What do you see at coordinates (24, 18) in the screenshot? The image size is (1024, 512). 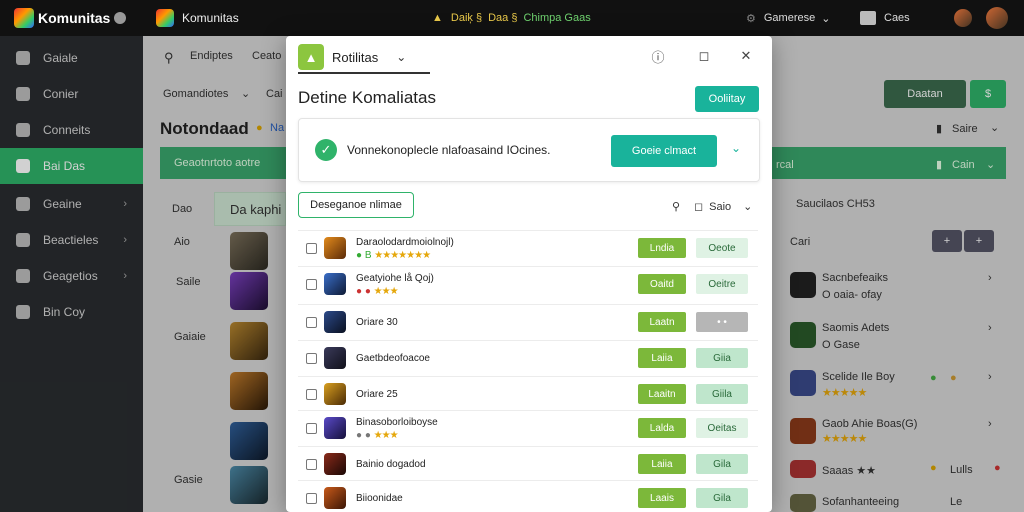 I see `brand-logo-icon` at bounding box center [24, 18].